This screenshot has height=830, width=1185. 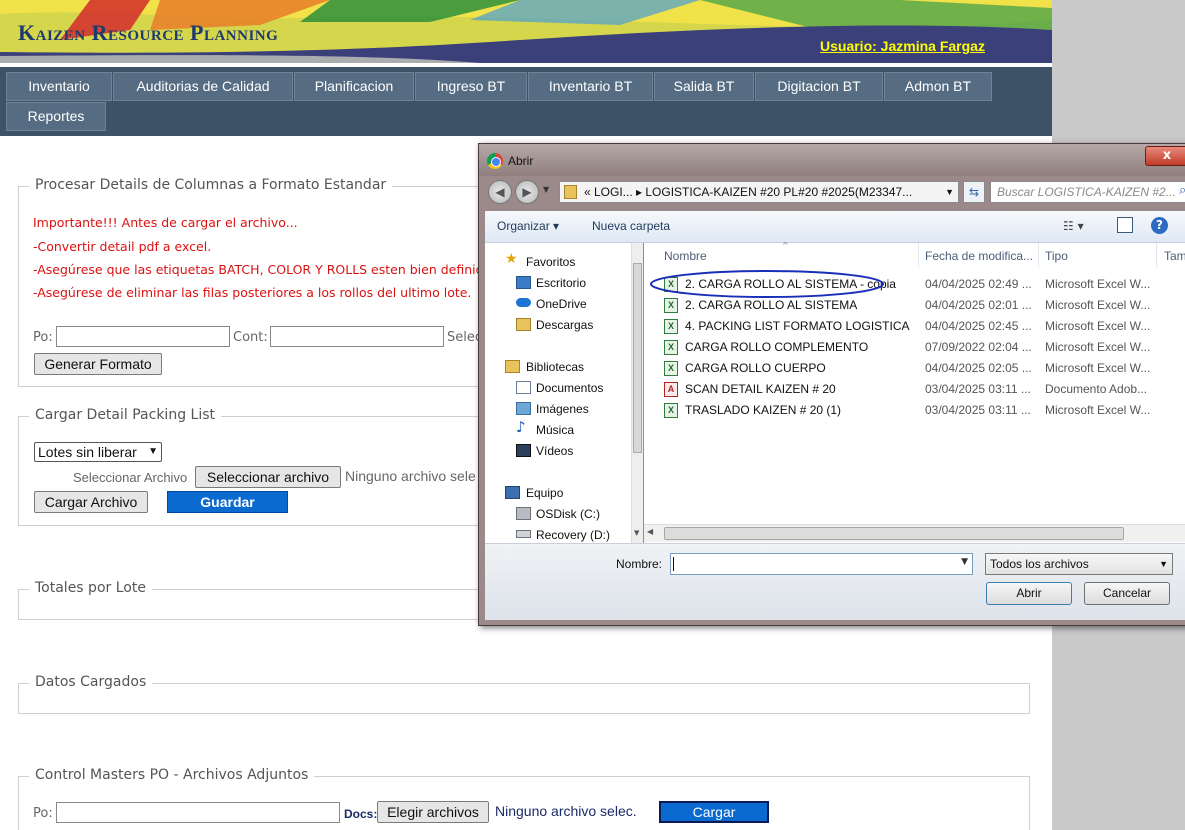 I want to click on nav-scrollbar: ▼, so click(x=637, y=393).